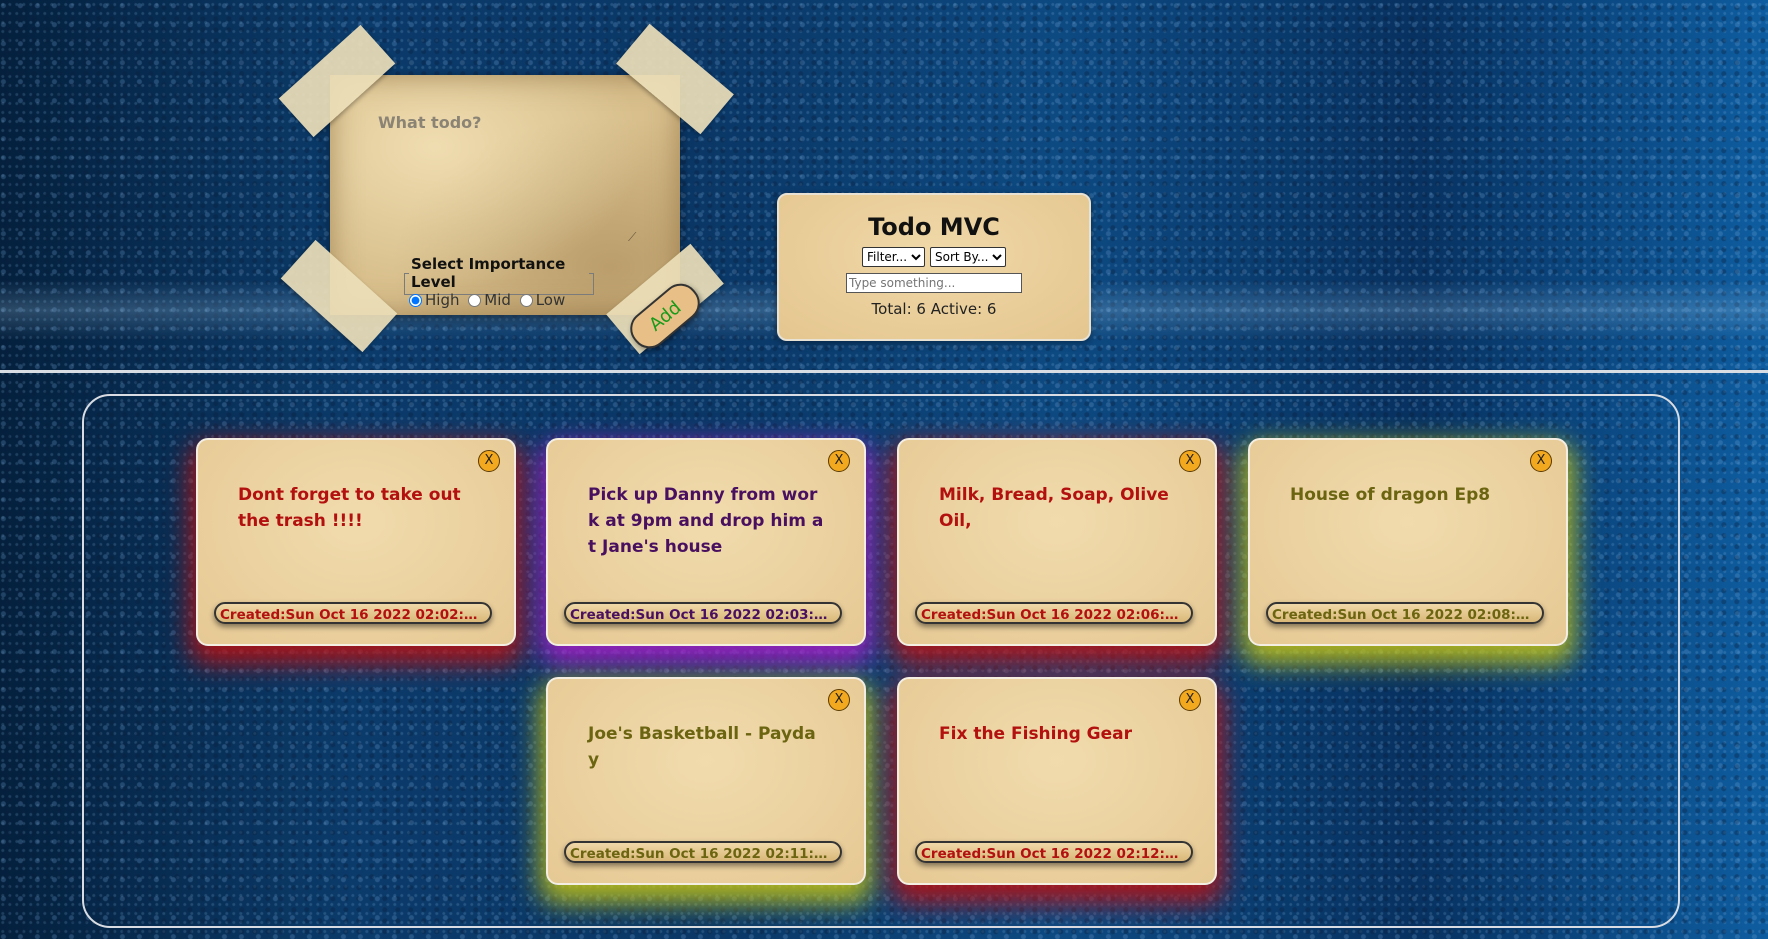 The height and width of the screenshot is (939, 1768). I want to click on todo-text-input, so click(518, 183).